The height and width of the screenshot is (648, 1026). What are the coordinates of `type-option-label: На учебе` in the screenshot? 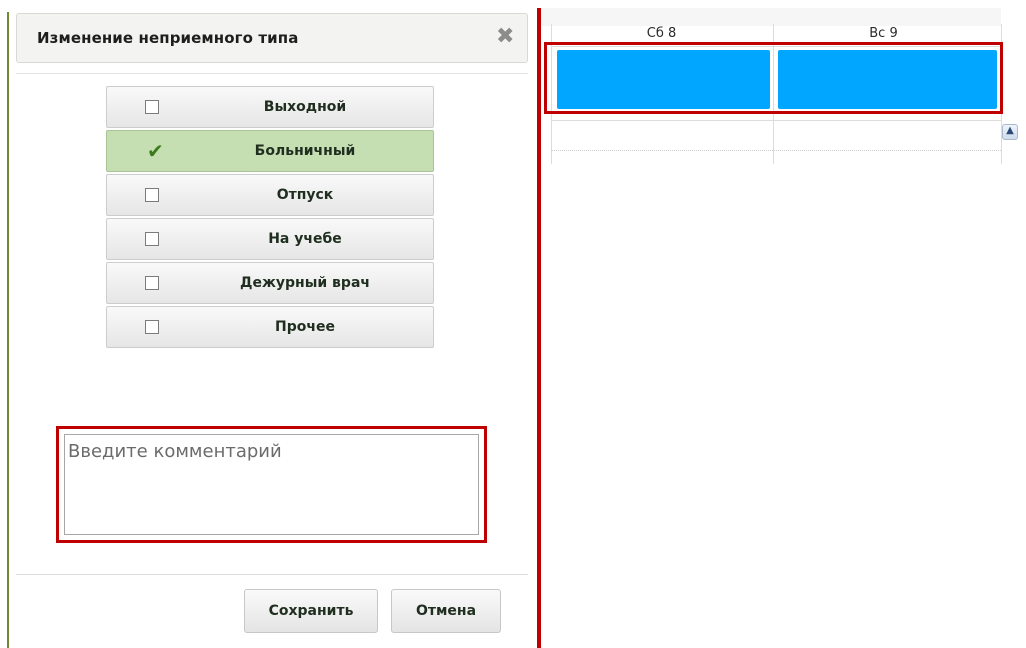 It's located at (305, 239).